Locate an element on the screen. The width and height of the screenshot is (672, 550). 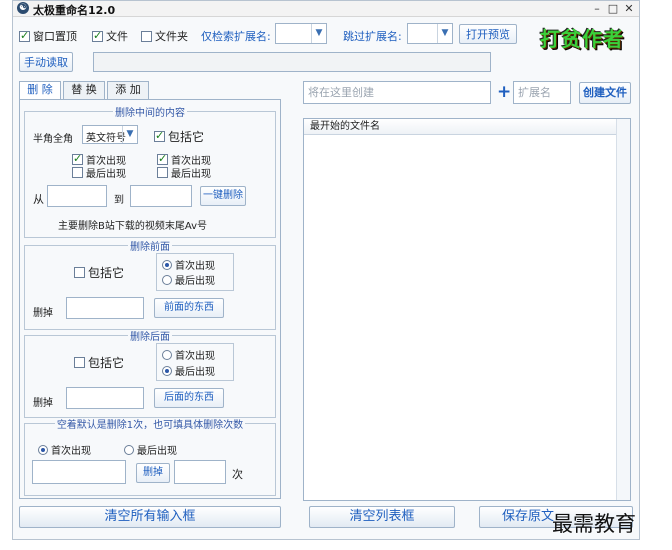
folder-checkbox: 文件夹 is located at coordinates (164, 36).